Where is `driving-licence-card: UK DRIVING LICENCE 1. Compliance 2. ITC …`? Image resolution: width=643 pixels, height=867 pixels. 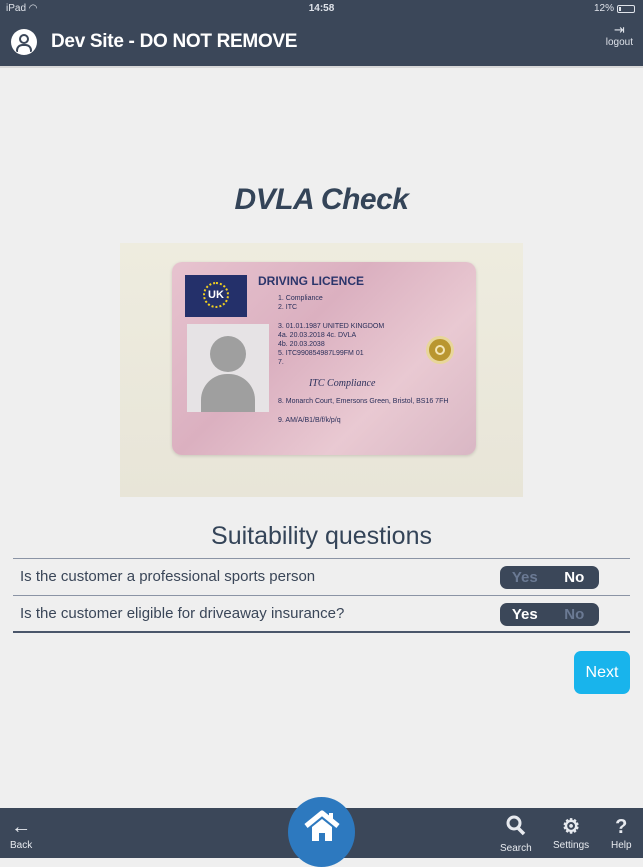
driving-licence-card: UK DRIVING LICENCE 1. Compliance 2. ITC … is located at coordinates (324, 358).